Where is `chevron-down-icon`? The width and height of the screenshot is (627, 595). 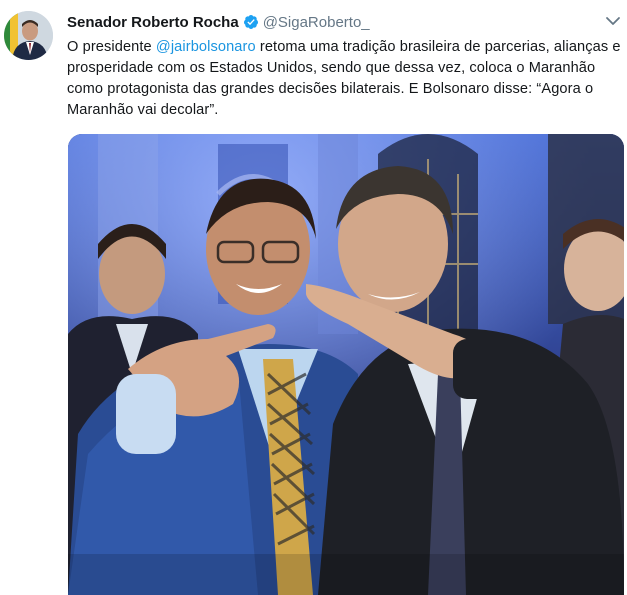
chevron-down-icon is located at coordinates (613, 21).